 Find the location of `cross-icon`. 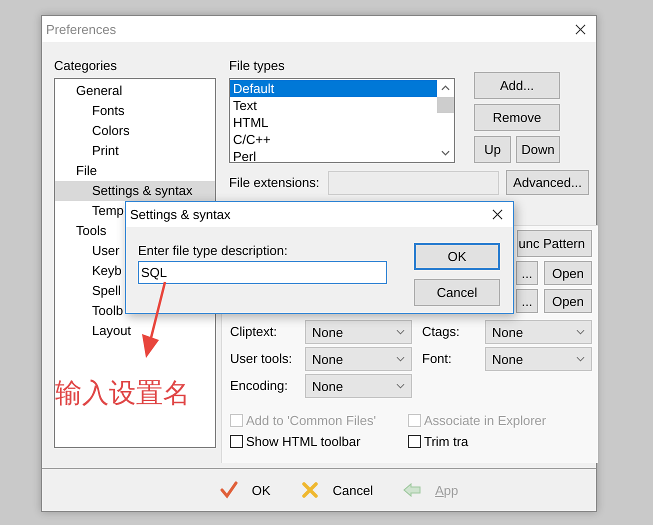

cross-icon is located at coordinates (309, 490).